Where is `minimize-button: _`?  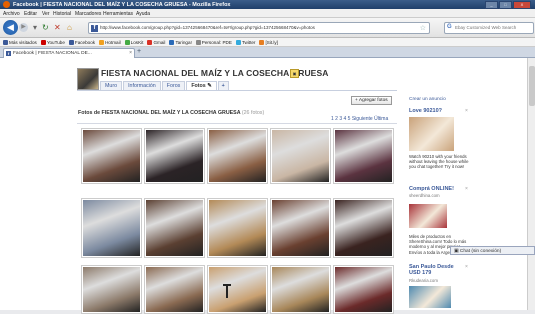 minimize-button: _ is located at coordinates (491, 5).